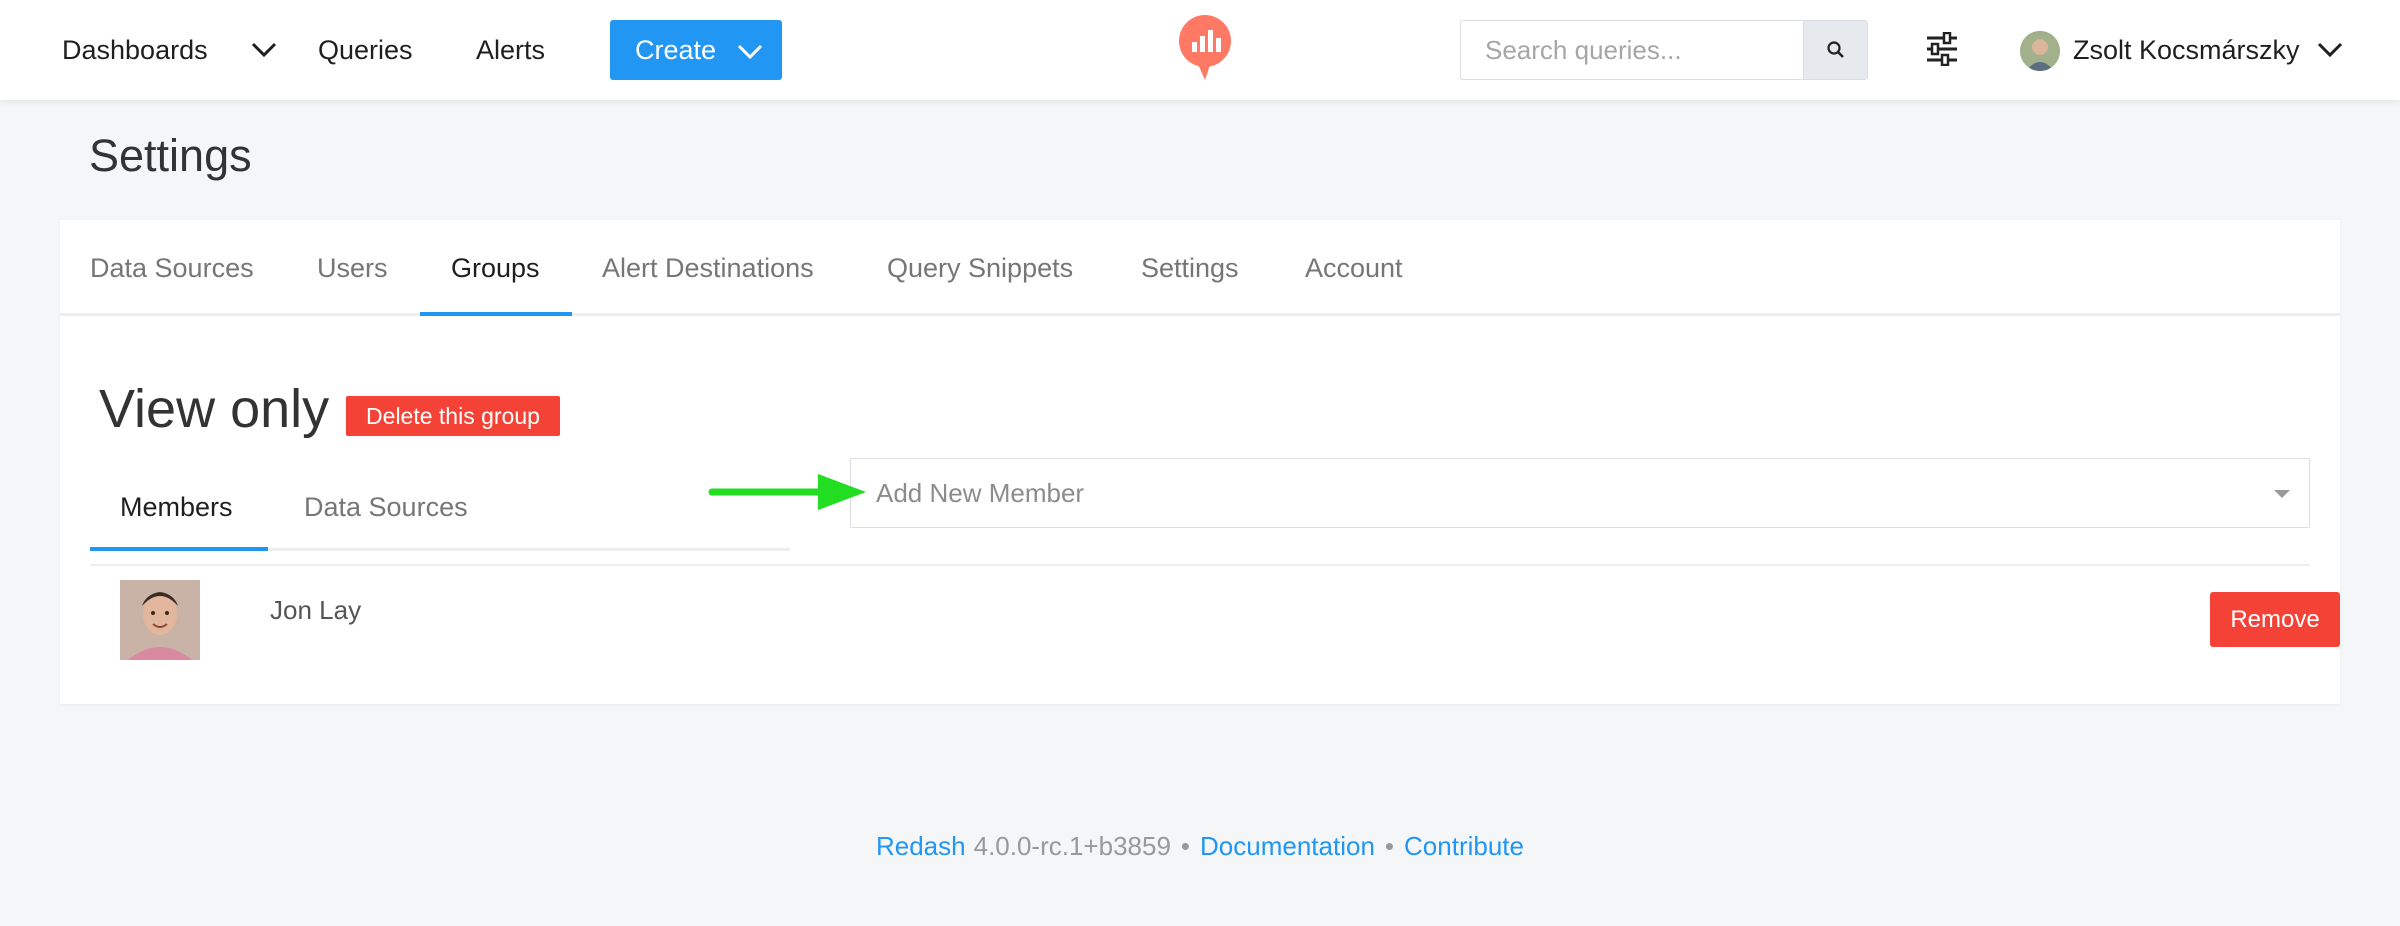  Describe the element at coordinates (1072, 845) in the screenshot. I see `footer-version: 4.0.0-rc.1+b3859` at that location.